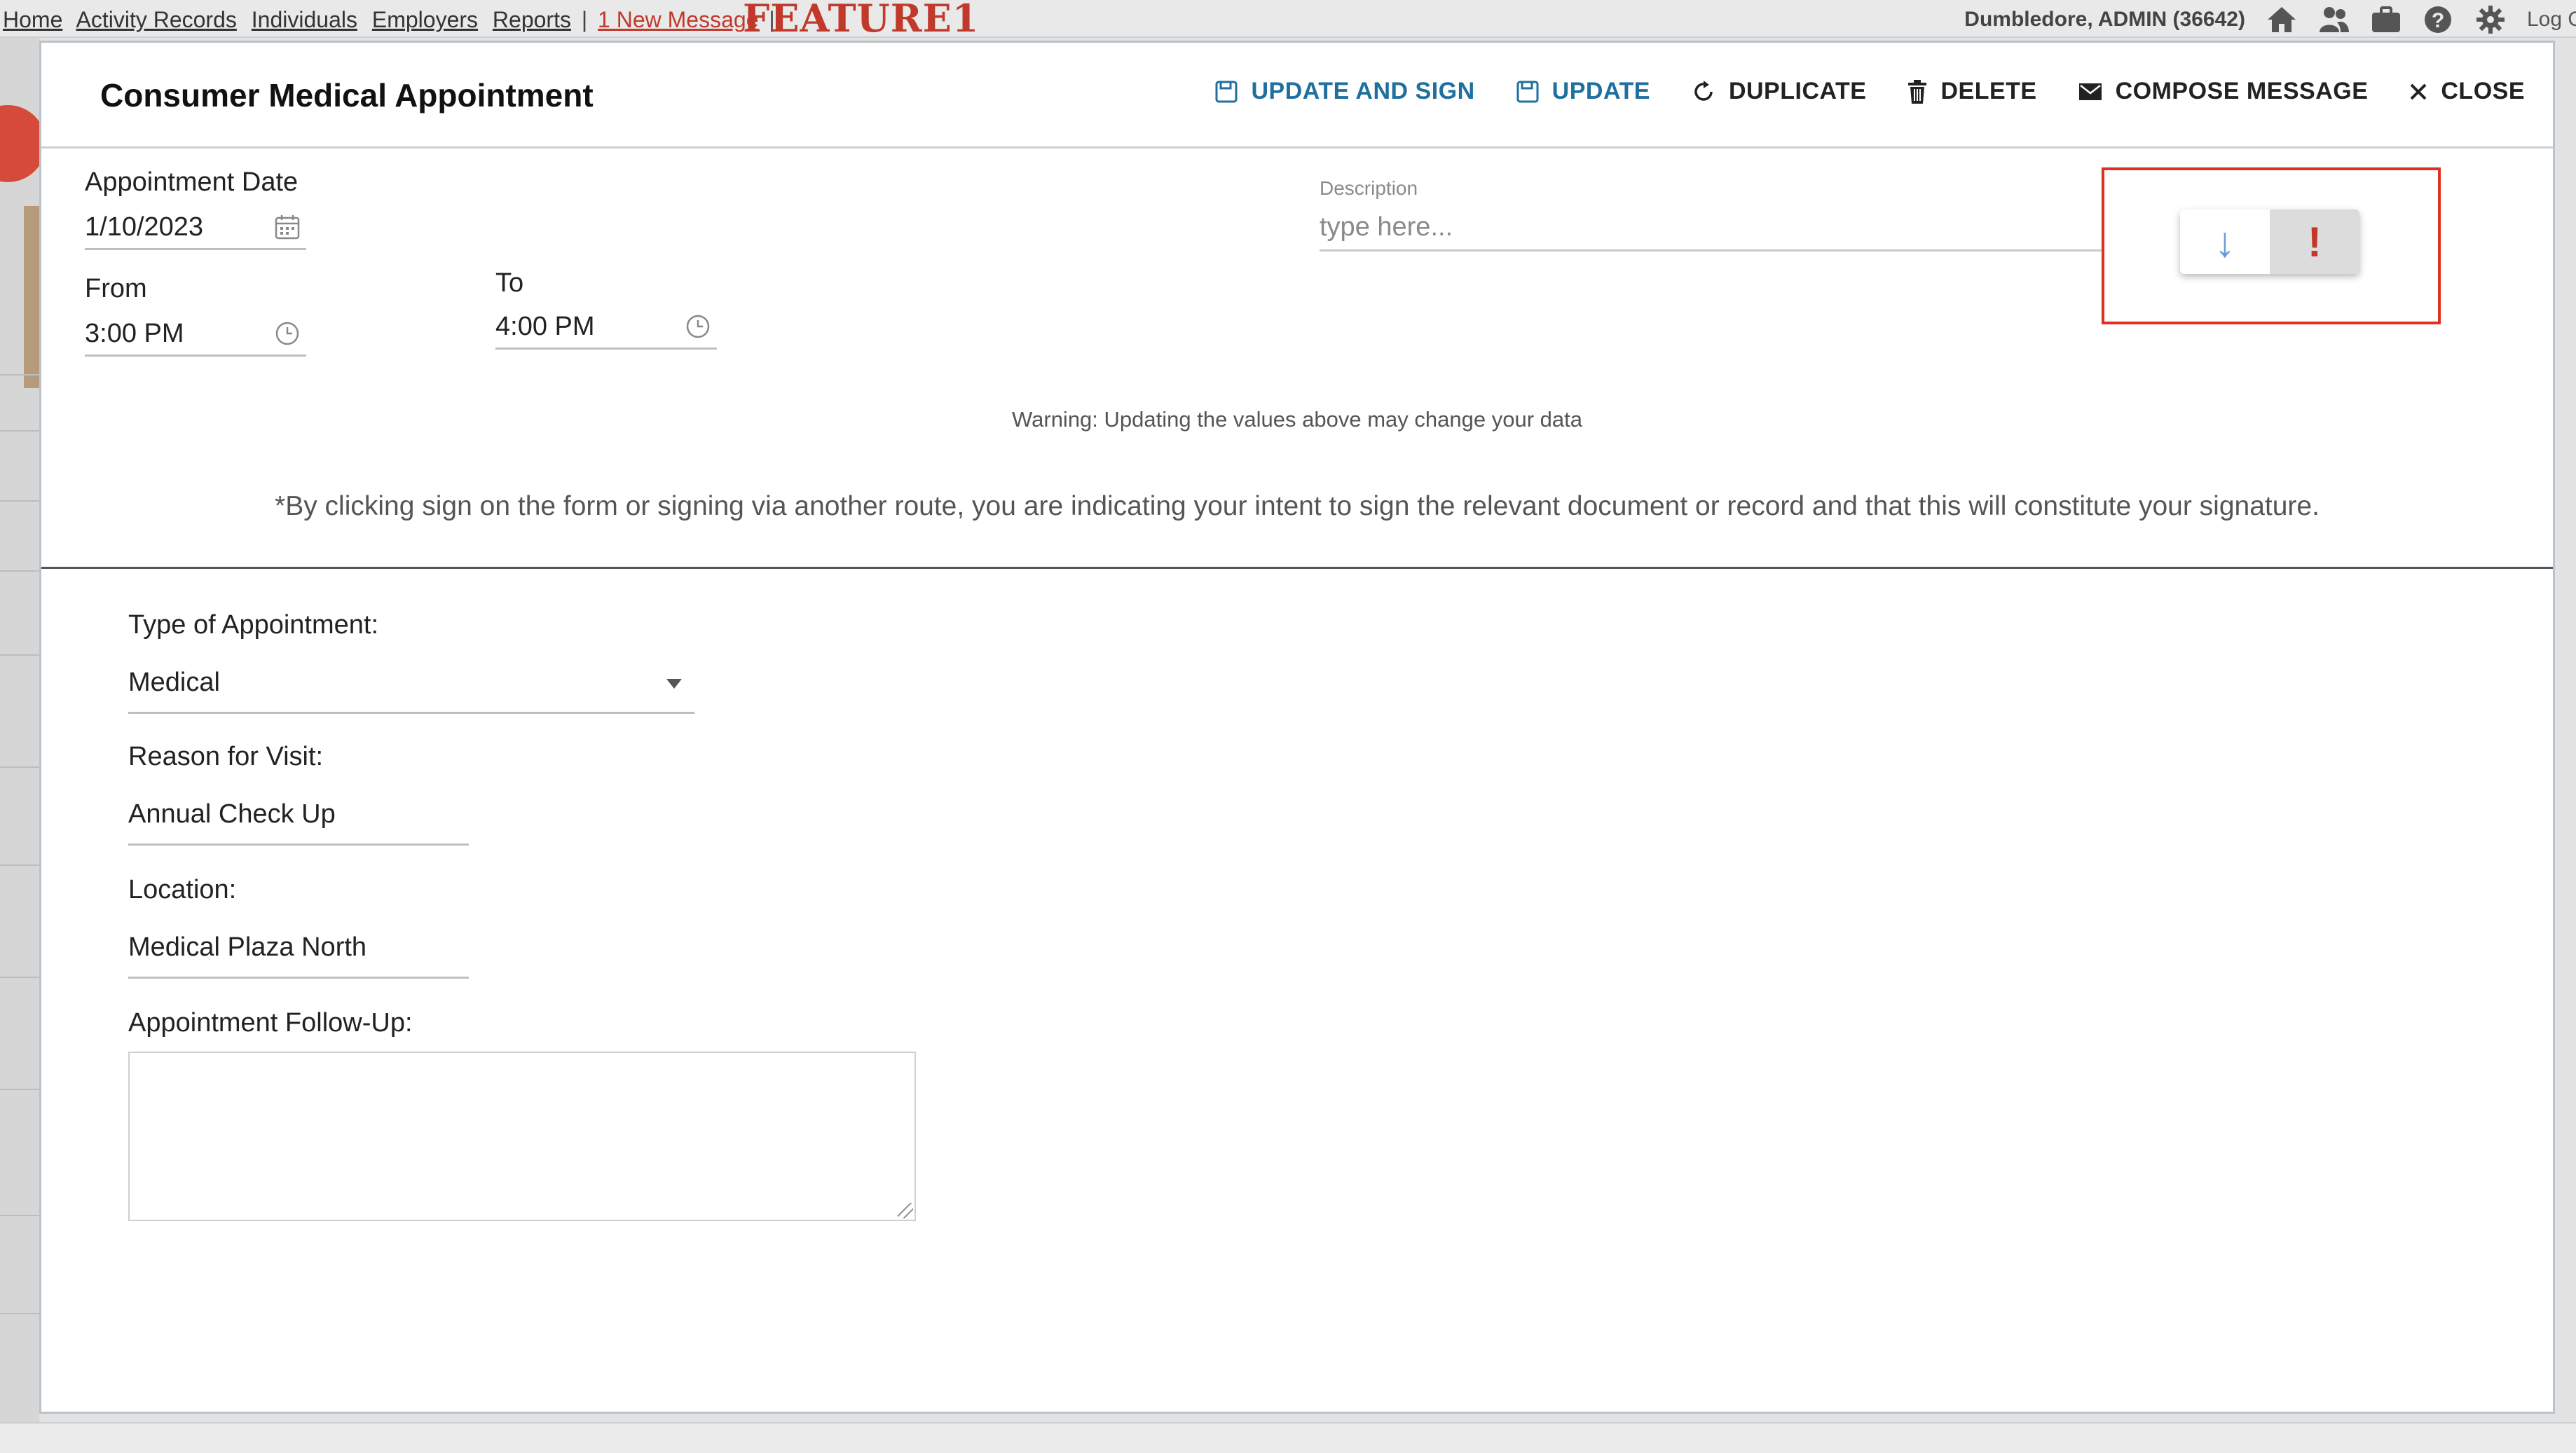 The height and width of the screenshot is (1453, 2576). What do you see at coordinates (232, 814) in the screenshot?
I see `reason-value: Annual Check Up` at bounding box center [232, 814].